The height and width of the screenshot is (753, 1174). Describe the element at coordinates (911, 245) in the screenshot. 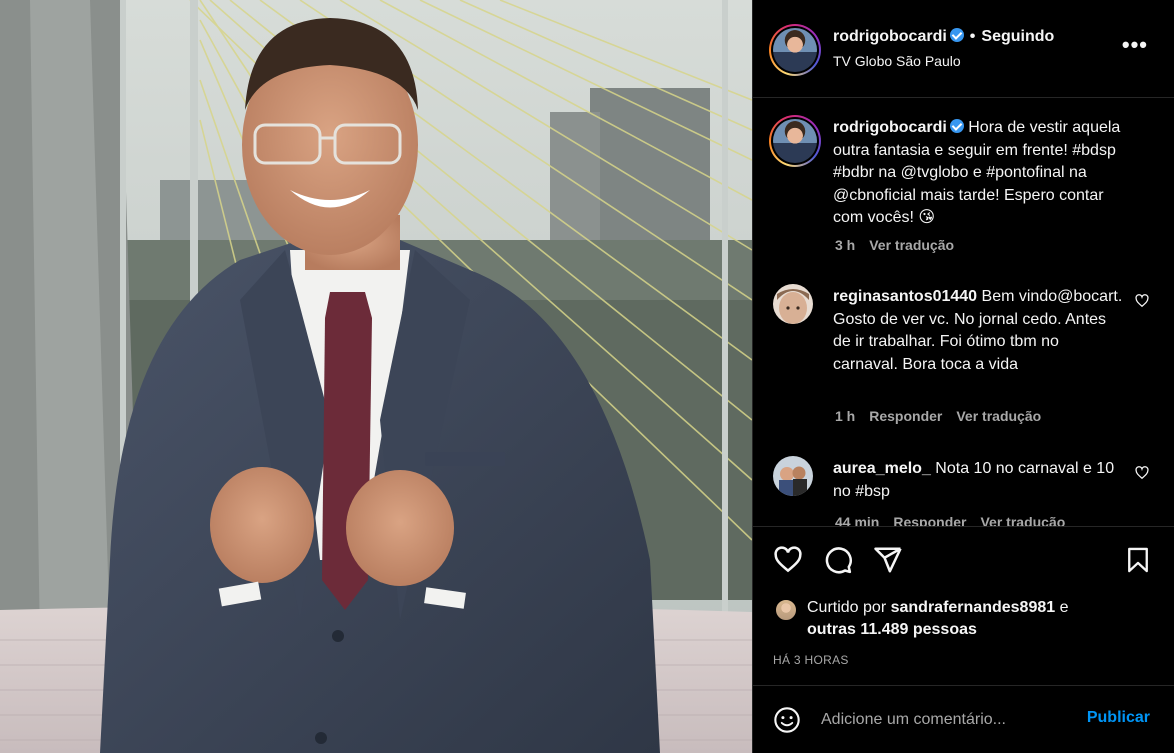

I see `caption-translate: Ver tradução` at that location.